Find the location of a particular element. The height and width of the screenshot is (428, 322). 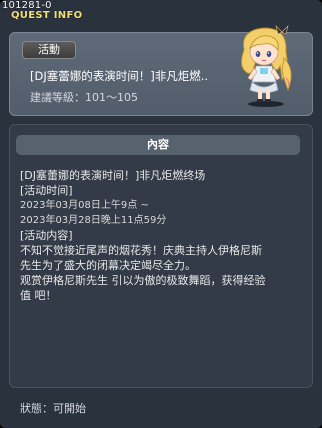

content-section-header: 內容 is located at coordinates (158, 145).